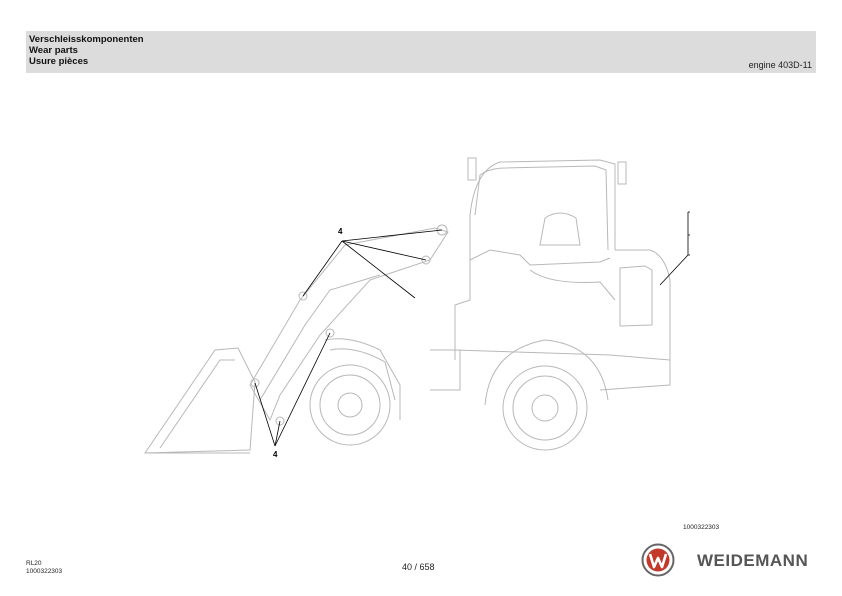  What do you see at coordinates (658, 560) in the screenshot?
I see `weidemann-w-logo-icon` at bounding box center [658, 560].